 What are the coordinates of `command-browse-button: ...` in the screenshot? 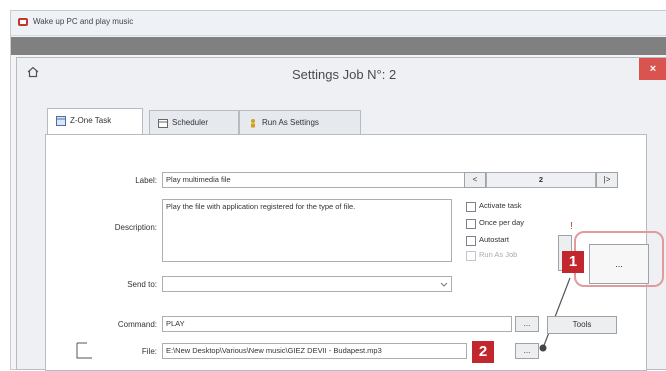 It's located at (527, 324).